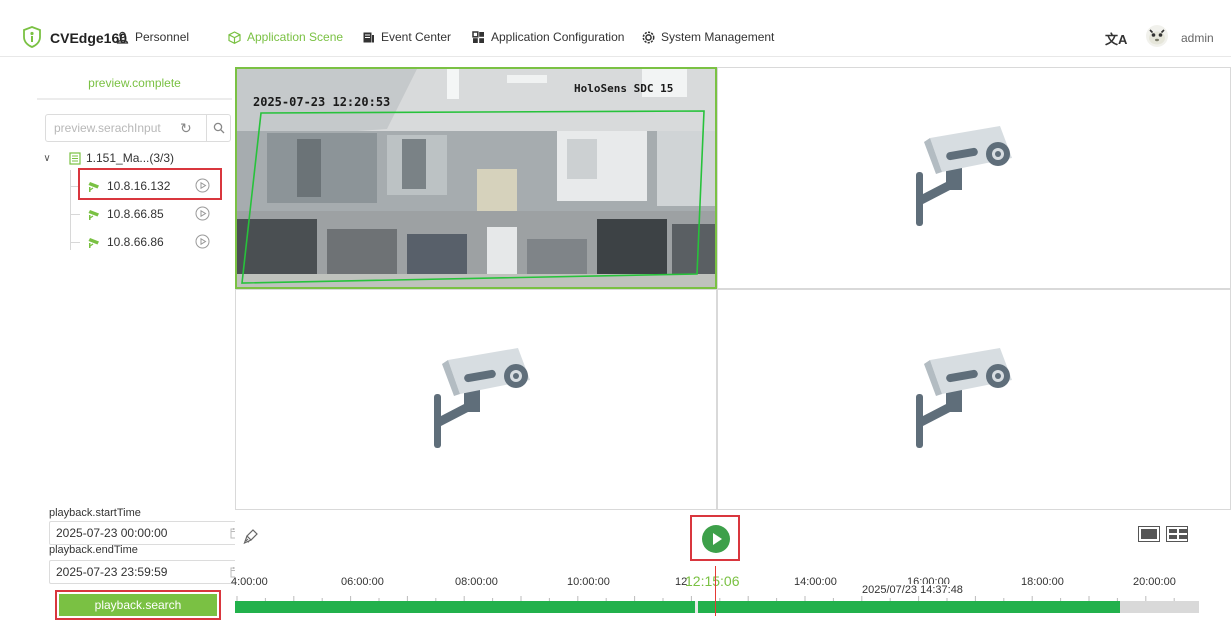  I want to click on feed-camera-name: HoloSens SDC 15, so click(624, 88).